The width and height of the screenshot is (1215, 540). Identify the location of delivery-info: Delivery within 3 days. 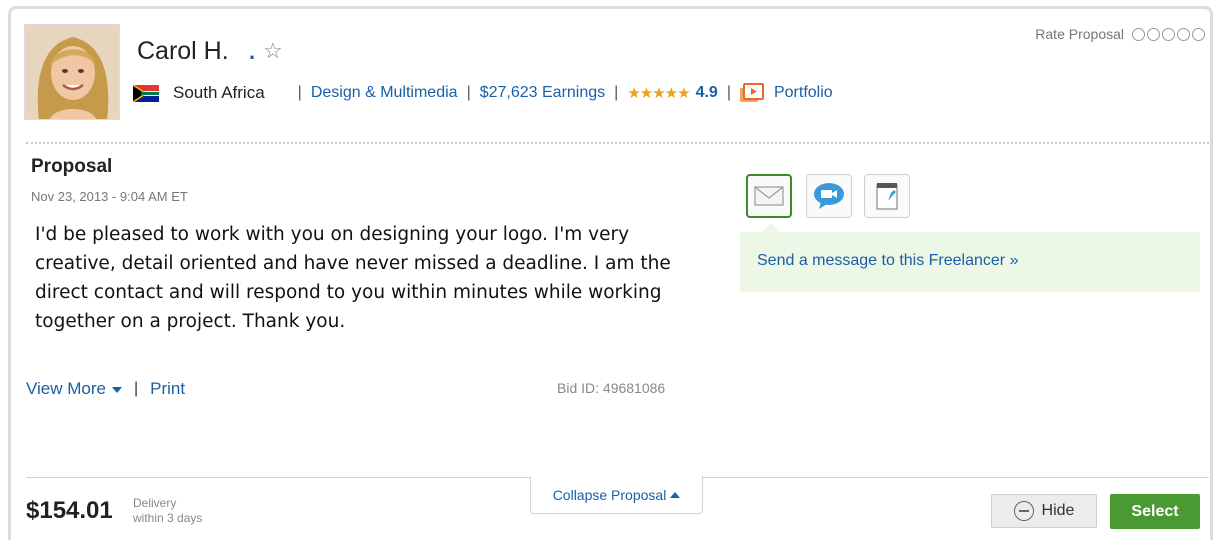
(167, 511).